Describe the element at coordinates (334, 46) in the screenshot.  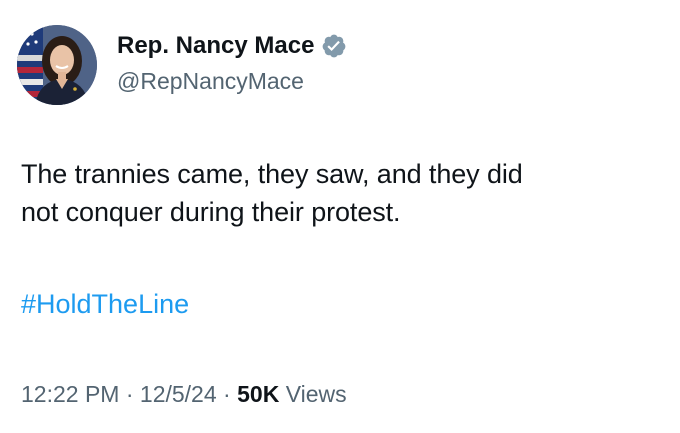
I see `verified-badge-icon` at that location.